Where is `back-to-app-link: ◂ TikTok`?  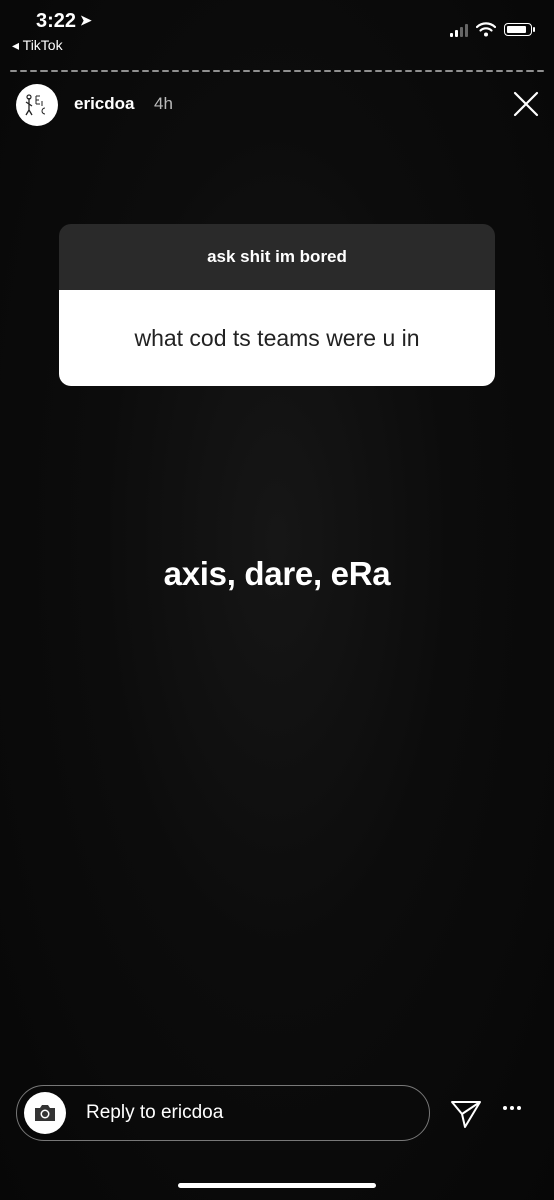 back-to-app-link: ◂ TikTok is located at coordinates (37, 45).